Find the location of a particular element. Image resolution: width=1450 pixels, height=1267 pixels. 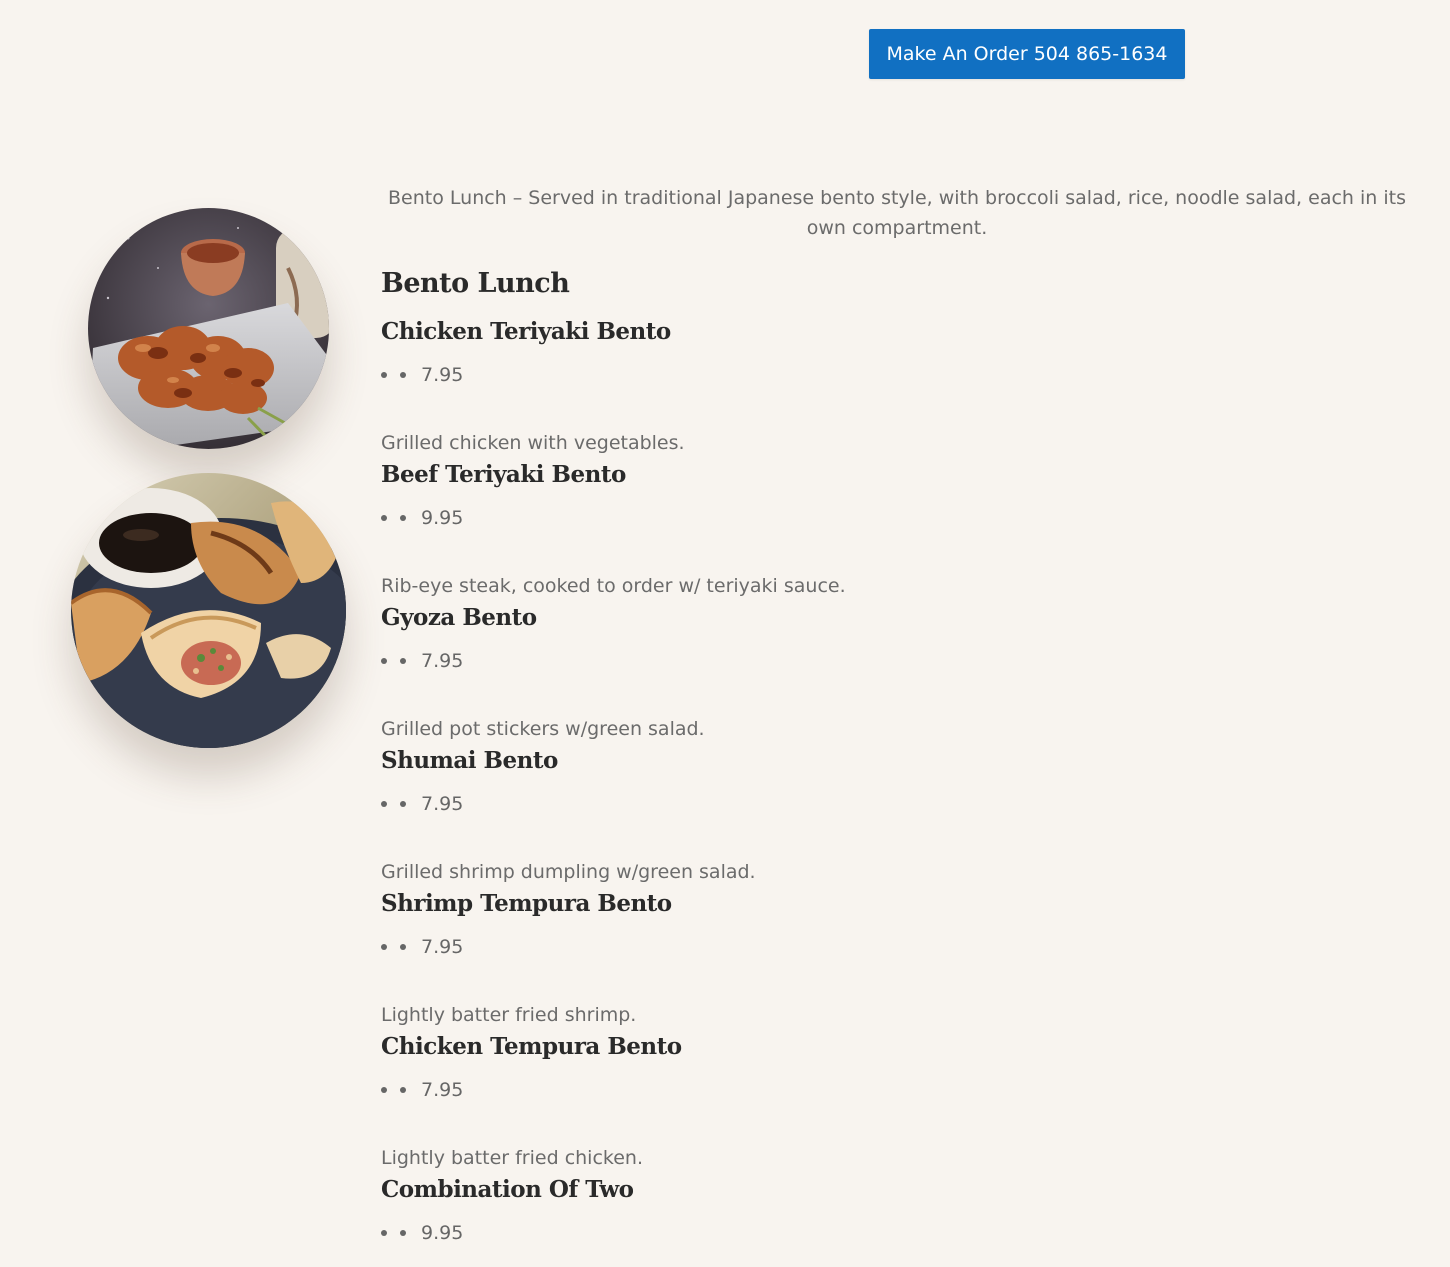

gyoza-photo is located at coordinates (208, 610).